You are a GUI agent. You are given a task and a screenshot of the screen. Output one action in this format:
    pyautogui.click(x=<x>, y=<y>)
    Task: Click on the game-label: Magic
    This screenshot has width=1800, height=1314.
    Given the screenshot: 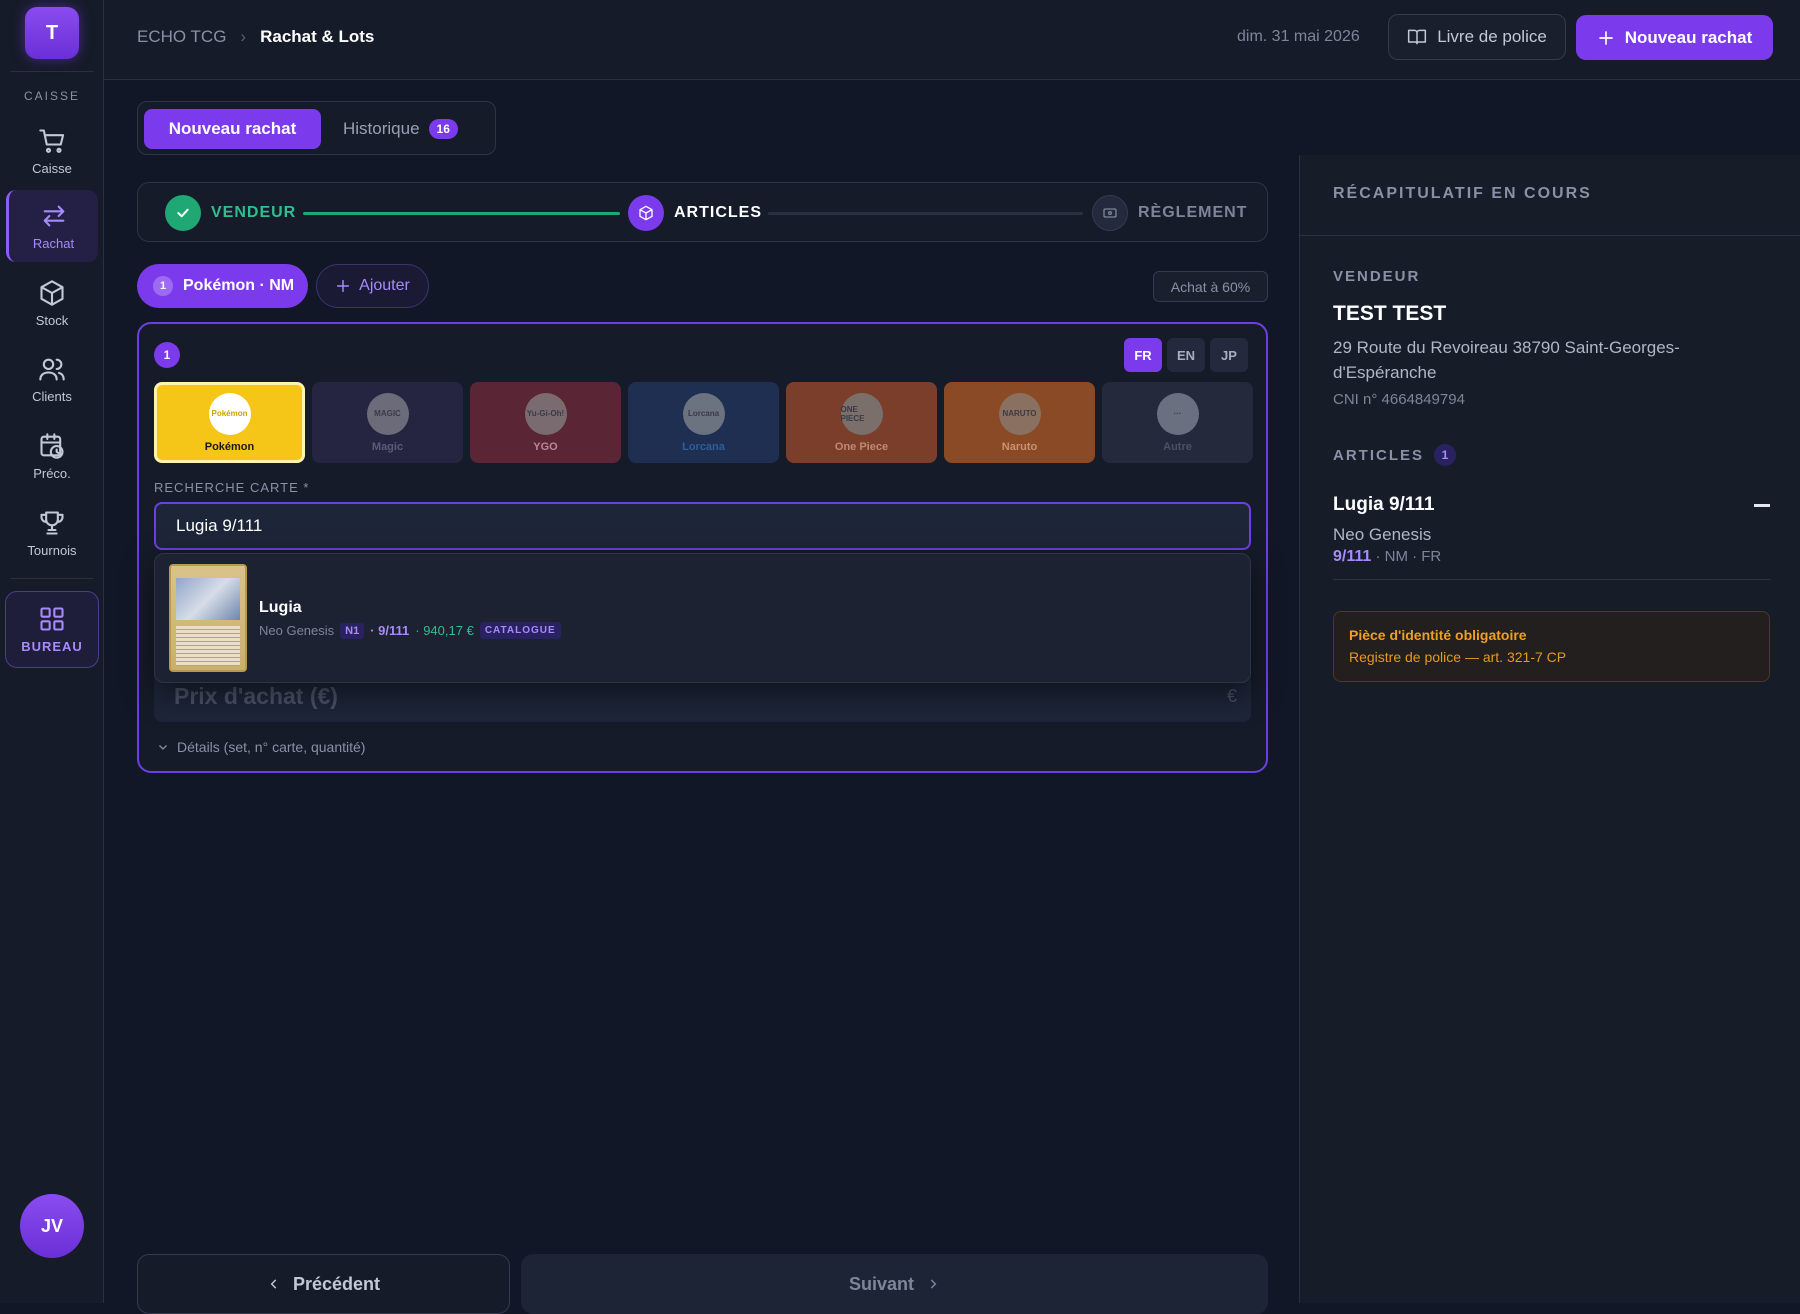 What is the action you would take?
    pyautogui.click(x=387, y=446)
    